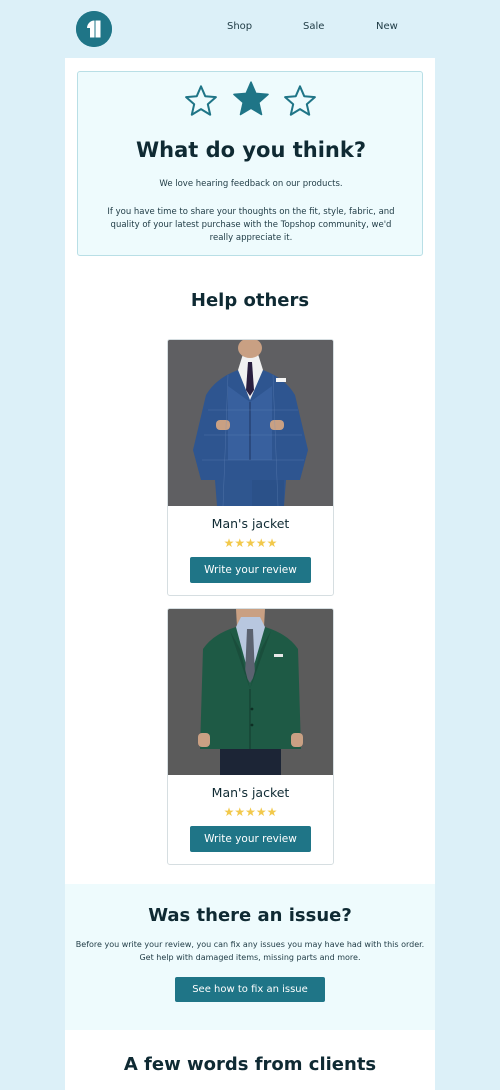 The height and width of the screenshot is (1090, 500). What do you see at coordinates (250, 300) in the screenshot?
I see `help-others-title: Help others` at bounding box center [250, 300].